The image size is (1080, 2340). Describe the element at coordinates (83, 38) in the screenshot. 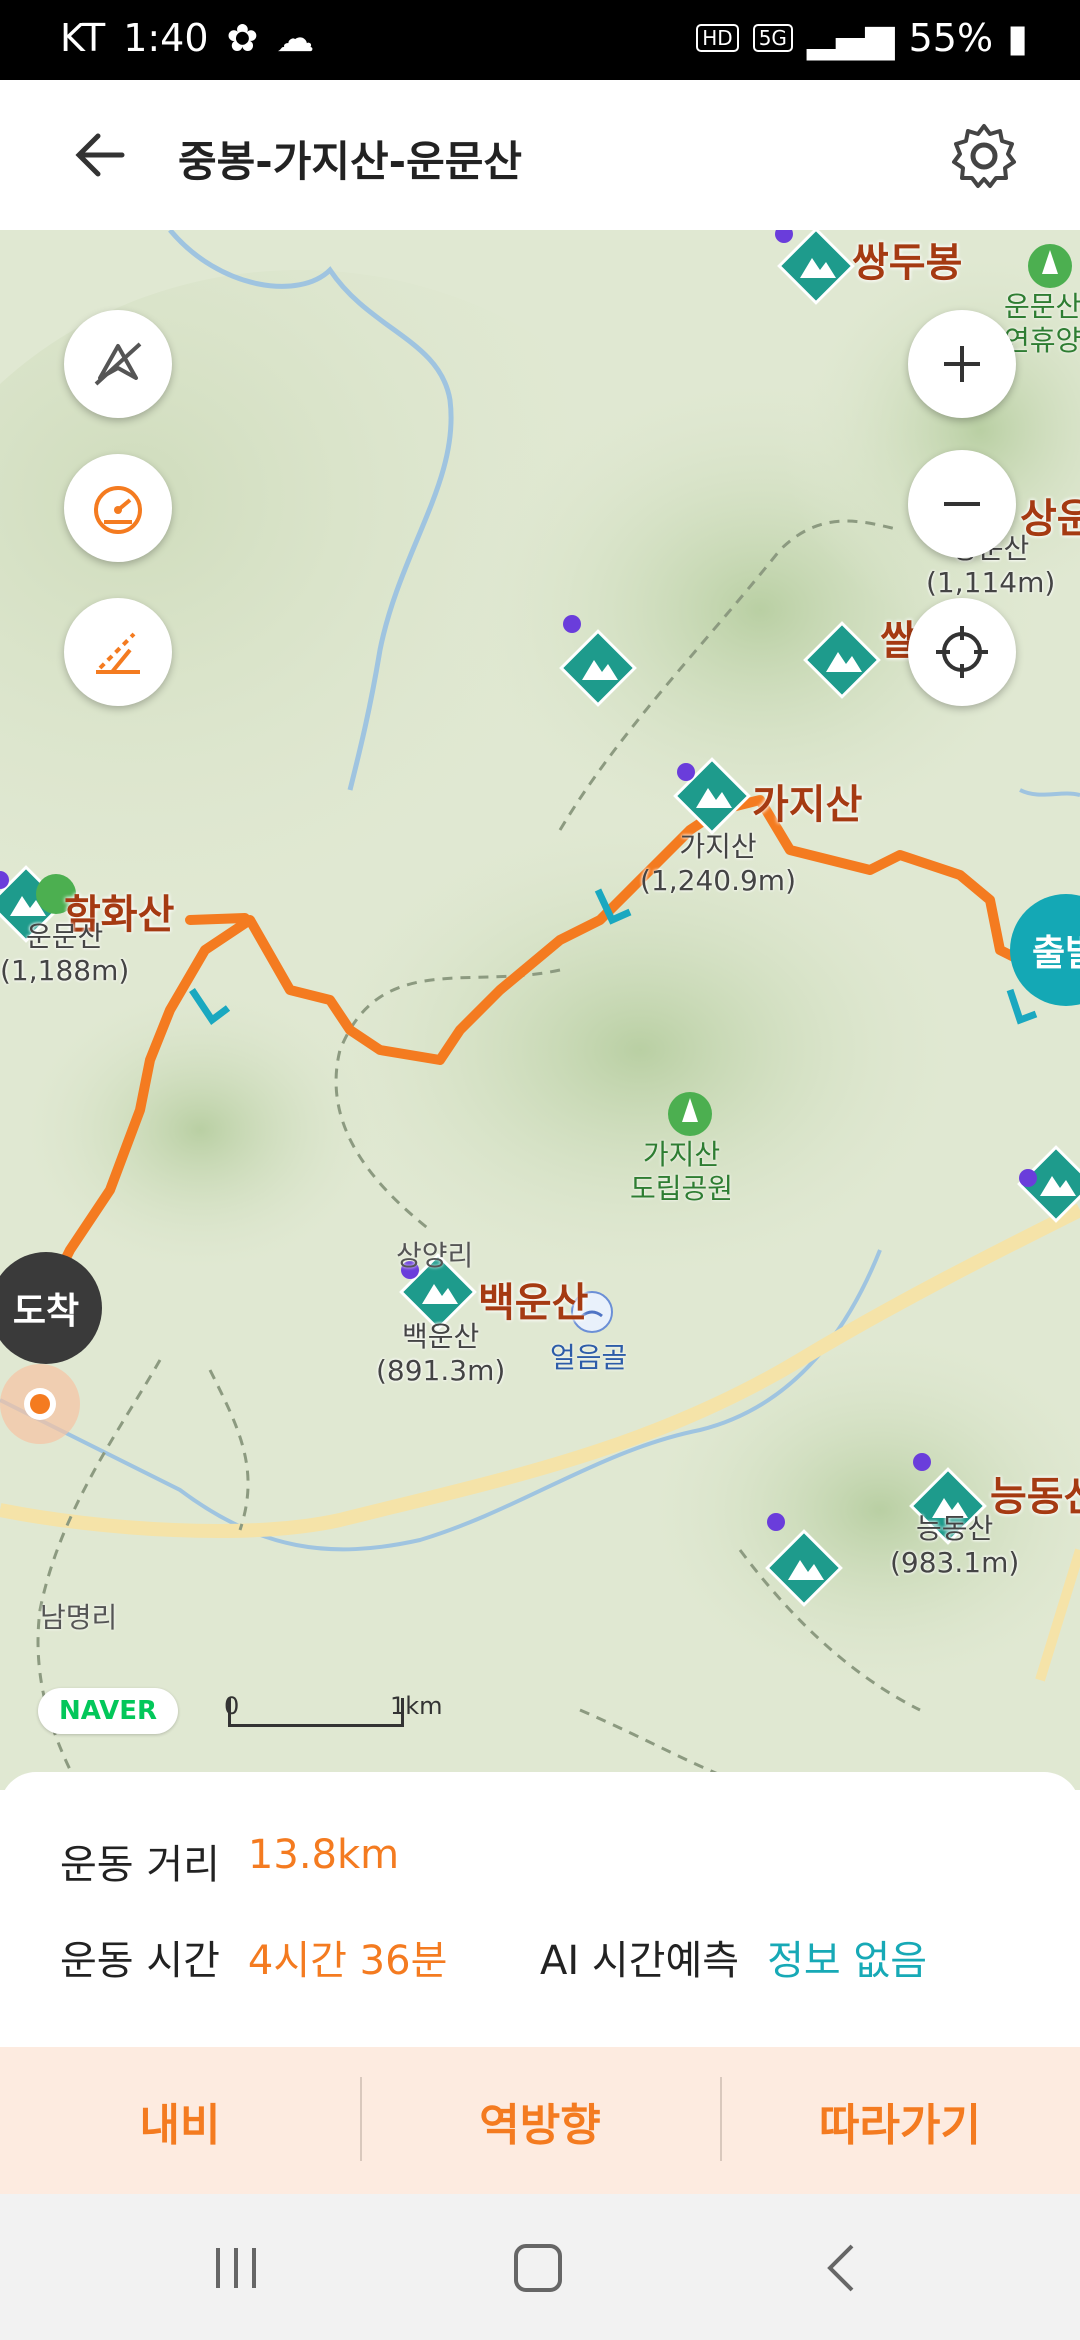

I see `carrier: KT` at that location.